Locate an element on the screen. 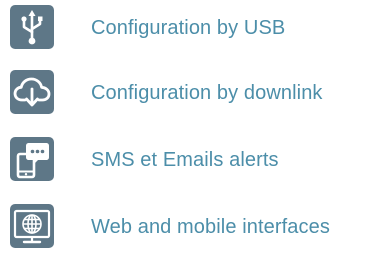  feature-label: Configuration by USB is located at coordinates (188, 28).